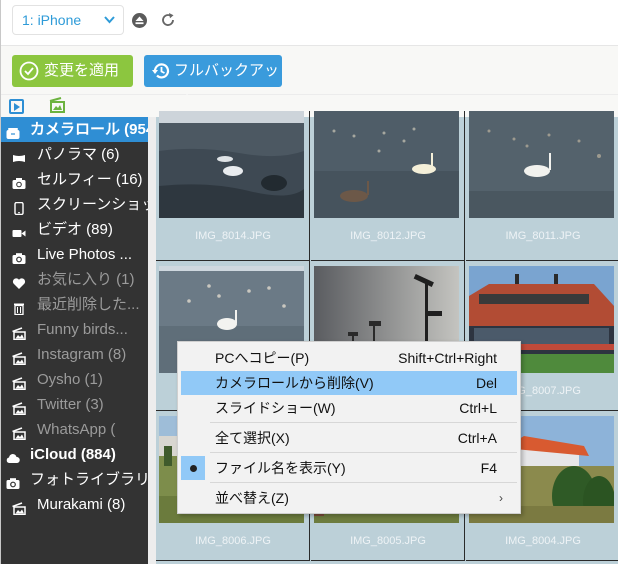 This screenshot has width=618, height=564. What do you see at coordinates (16, 106) in the screenshot?
I see `video-play-icon` at bounding box center [16, 106].